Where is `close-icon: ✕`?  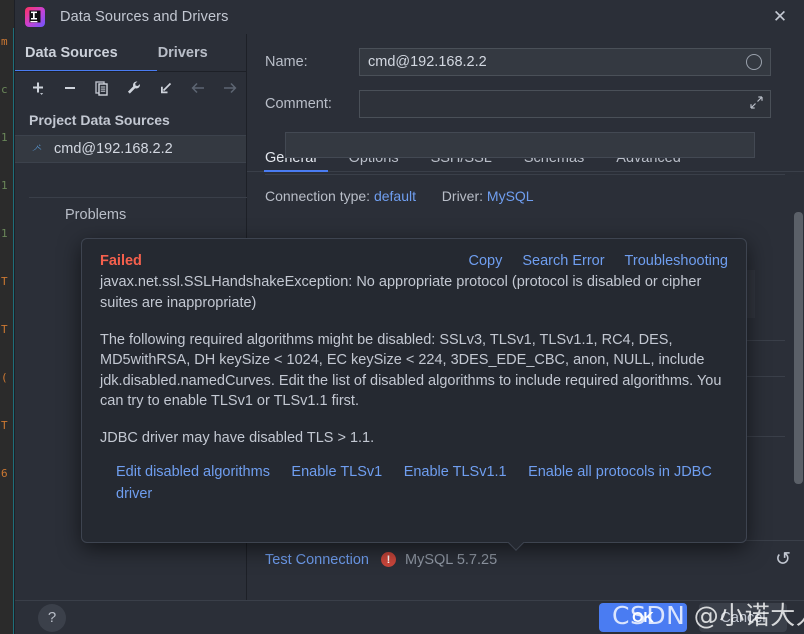 close-icon: ✕ is located at coordinates (780, 17).